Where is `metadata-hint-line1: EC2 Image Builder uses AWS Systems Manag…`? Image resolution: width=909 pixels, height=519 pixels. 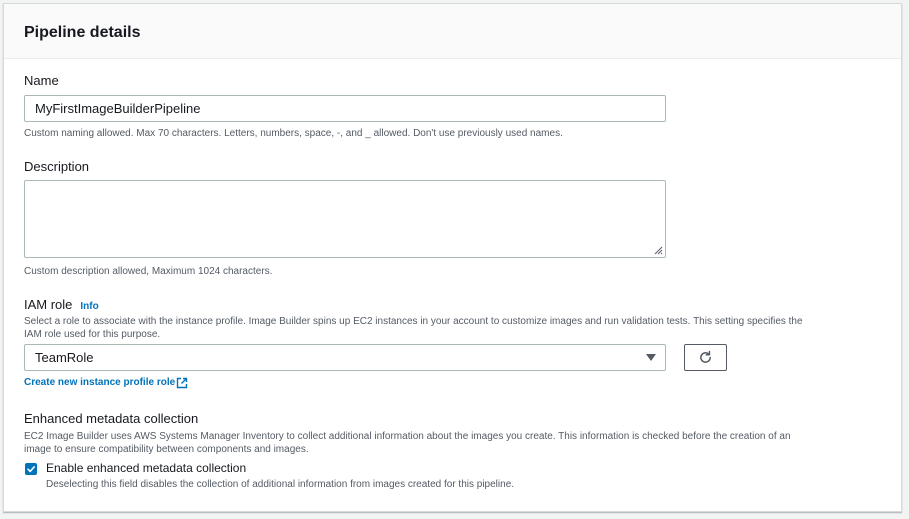 metadata-hint-line1: EC2 Image Builder uses AWS Systems Manag… is located at coordinates (407, 436).